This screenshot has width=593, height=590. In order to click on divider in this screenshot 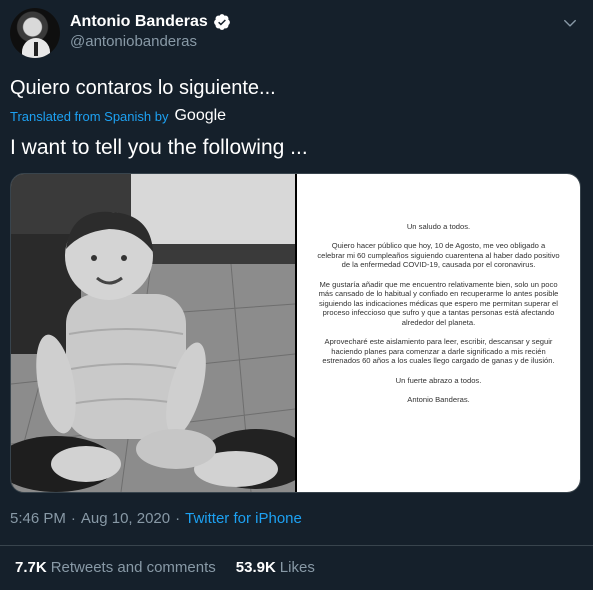, I will do `click(296, 545)`.